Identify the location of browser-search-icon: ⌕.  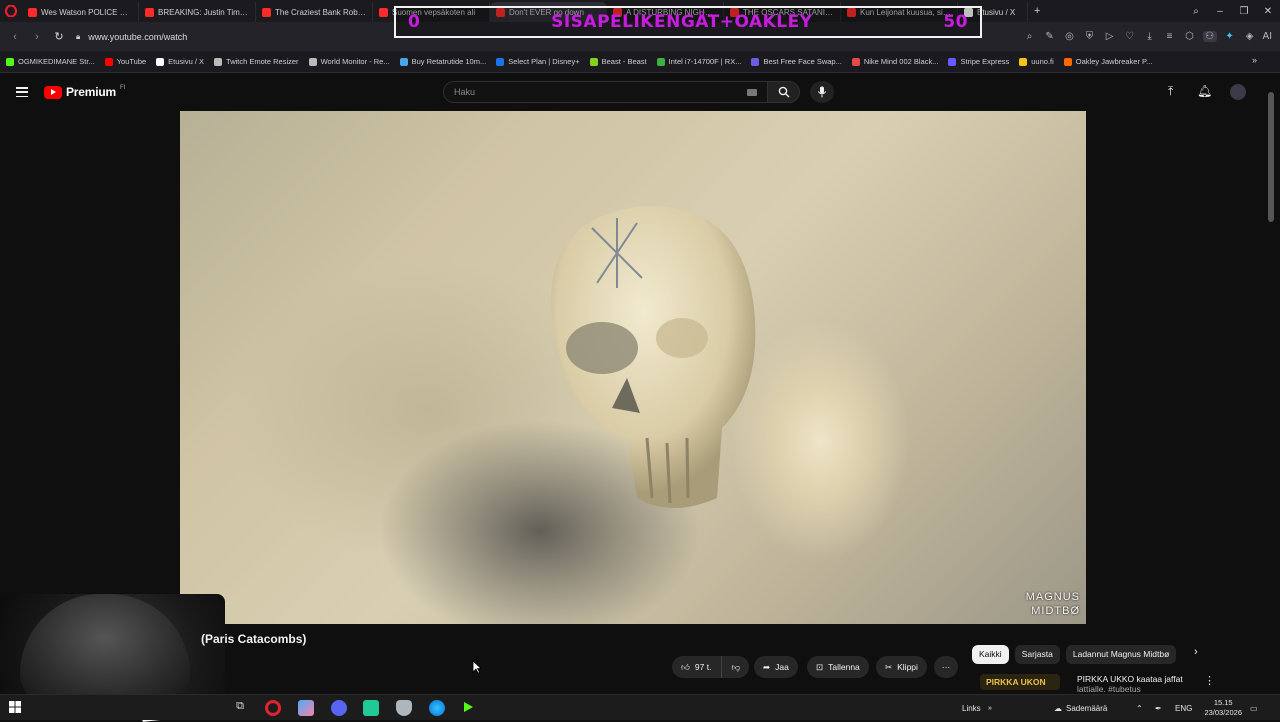
(1196, 11).